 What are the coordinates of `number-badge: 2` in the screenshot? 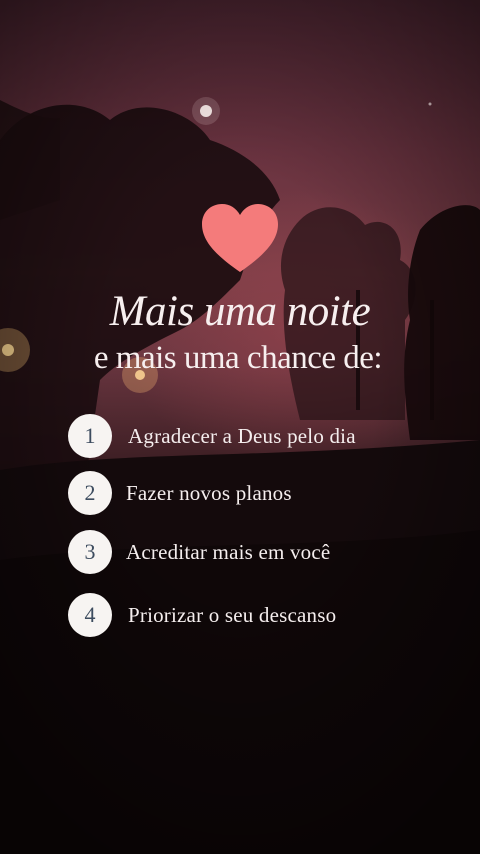 It's located at (90, 493).